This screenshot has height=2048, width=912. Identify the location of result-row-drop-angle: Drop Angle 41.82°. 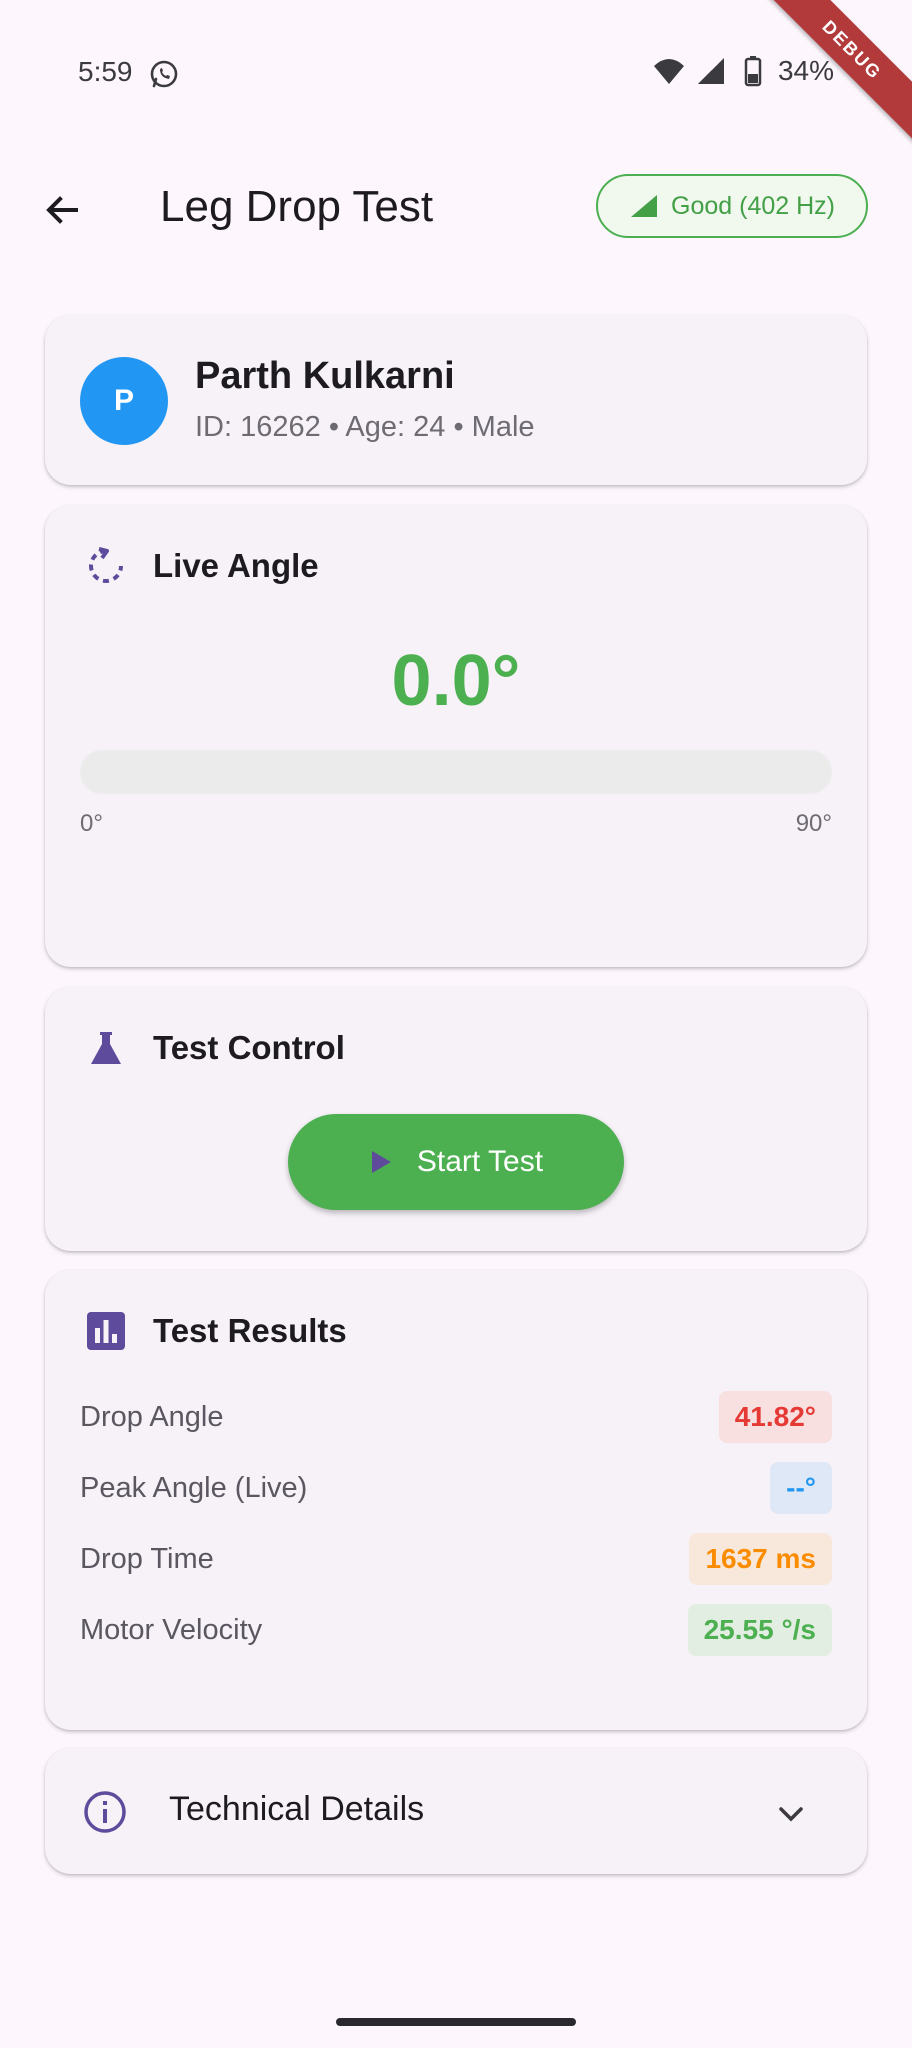
(456, 1417).